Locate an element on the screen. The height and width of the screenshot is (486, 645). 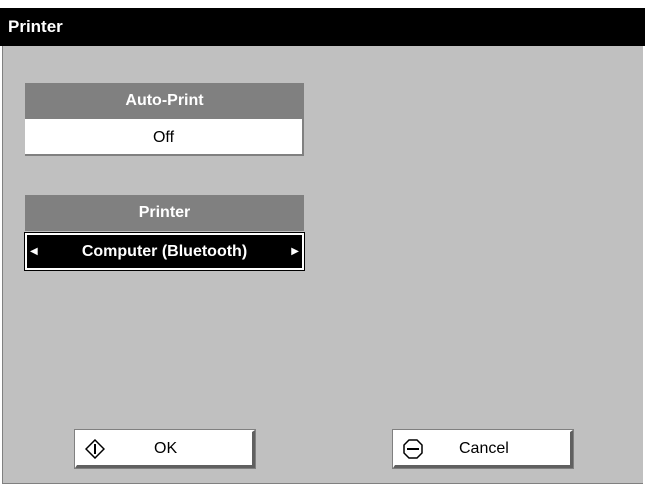
auto-print-value: Off is located at coordinates (164, 137).